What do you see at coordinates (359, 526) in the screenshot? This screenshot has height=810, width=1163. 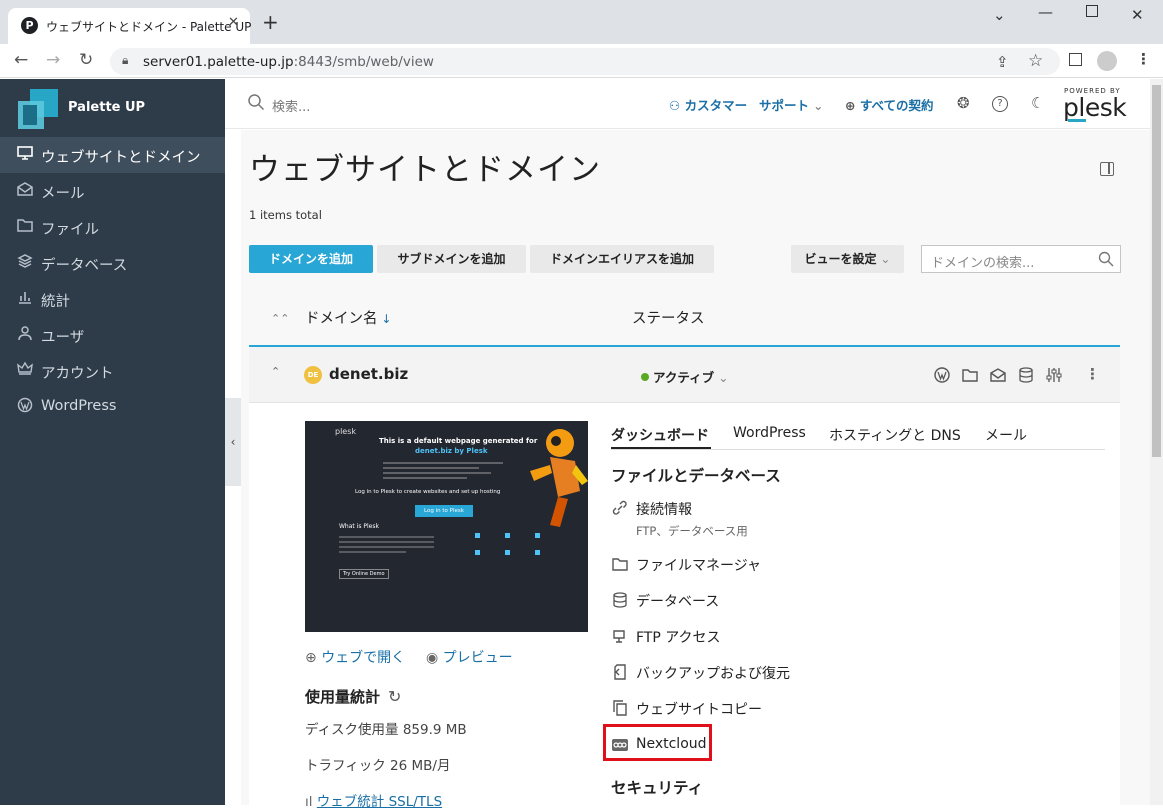 I see `preview-what-is: What is Plesk` at bounding box center [359, 526].